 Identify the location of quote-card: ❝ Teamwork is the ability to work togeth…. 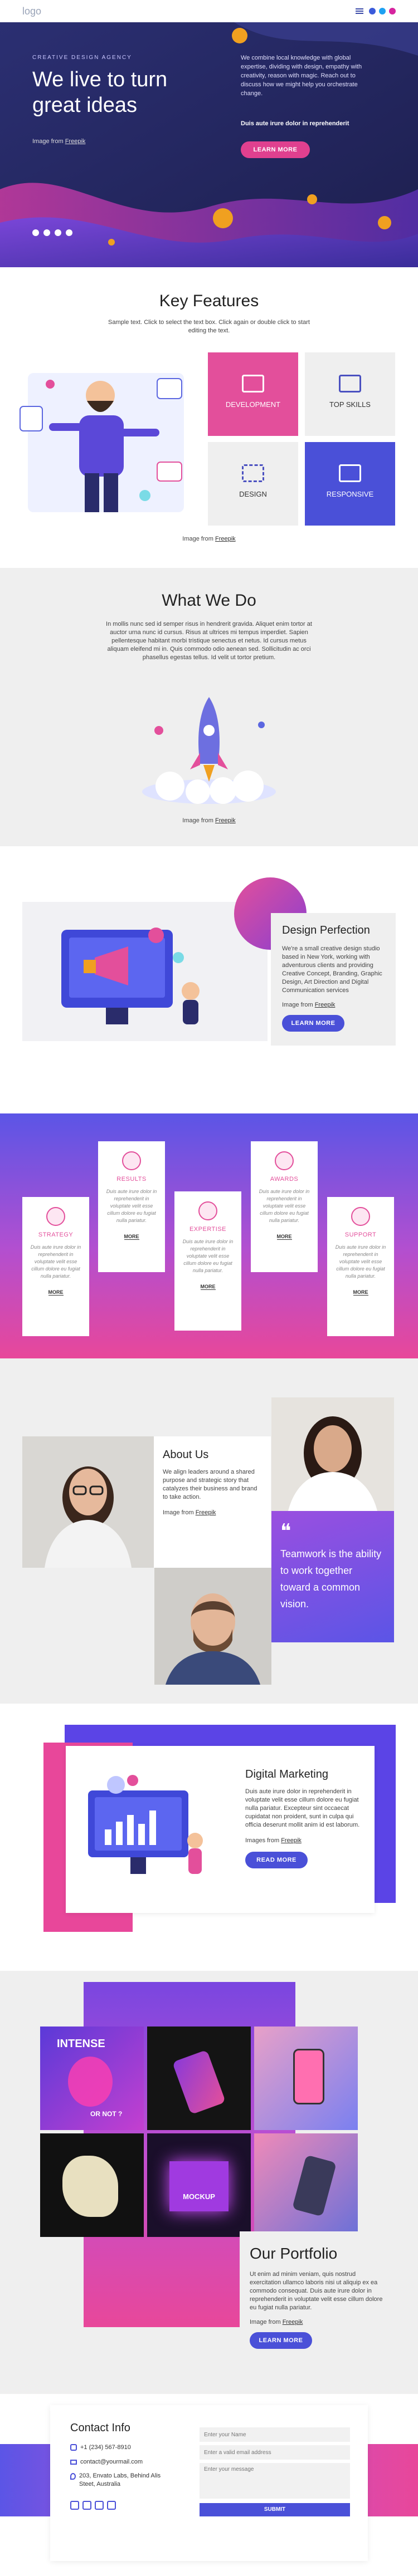
(332, 1576).